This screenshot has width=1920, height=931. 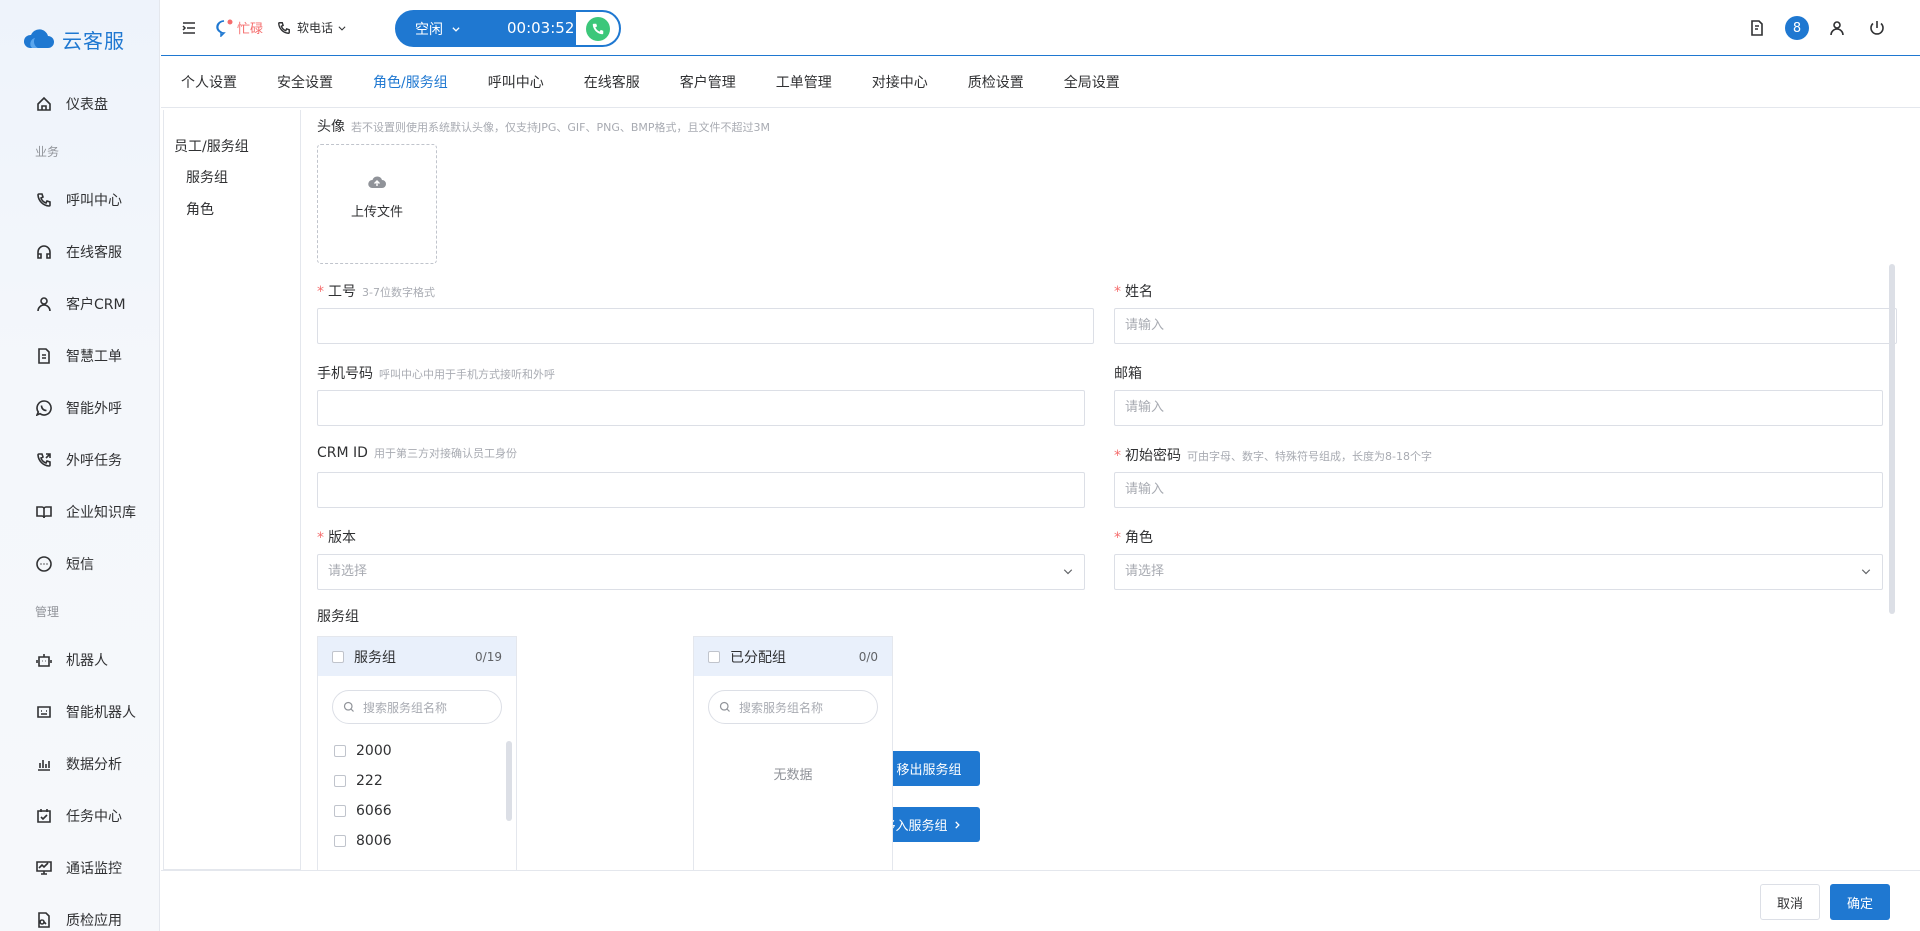 What do you see at coordinates (996, 82) in the screenshot?
I see `tab: 质检设置` at bounding box center [996, 82].